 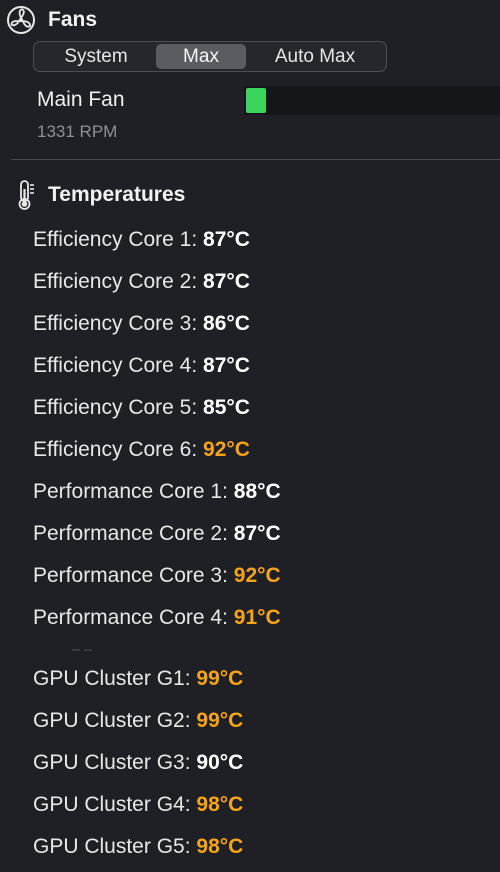 What do you see at coordinates (21, 20) in the screenshot?
I see `fan-icon` at bounding box center [21, 20].